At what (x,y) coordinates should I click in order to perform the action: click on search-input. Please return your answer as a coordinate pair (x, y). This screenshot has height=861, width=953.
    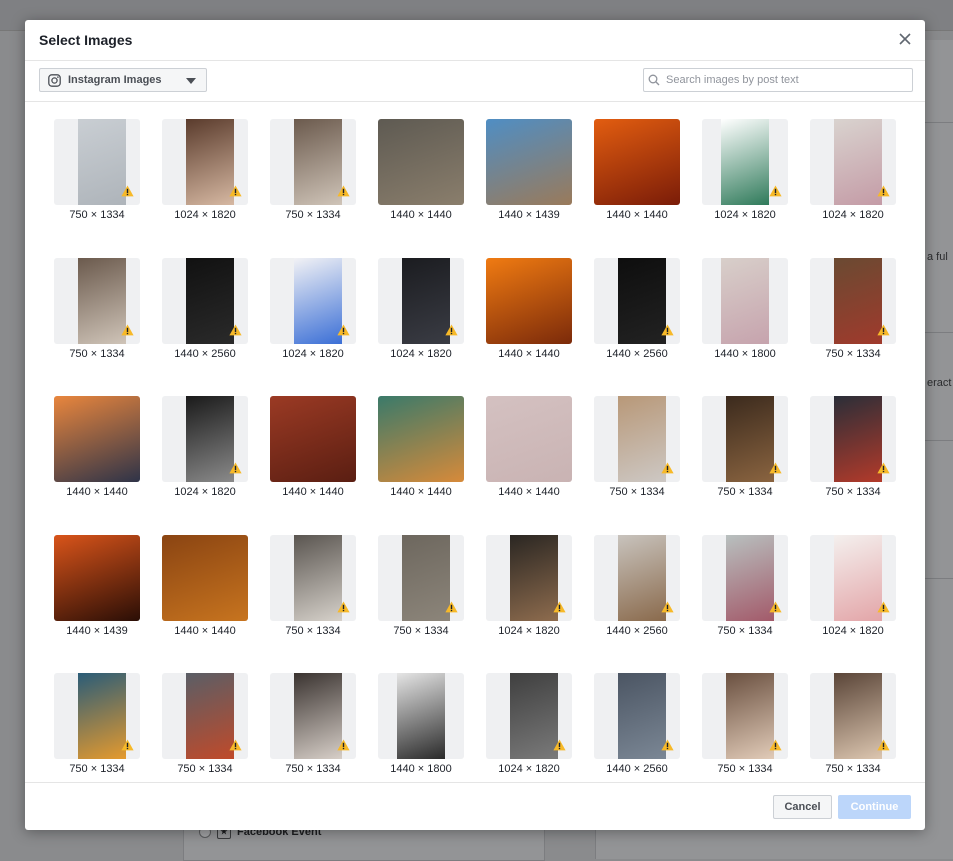
    Looking at the image, I should click on (786, 80).